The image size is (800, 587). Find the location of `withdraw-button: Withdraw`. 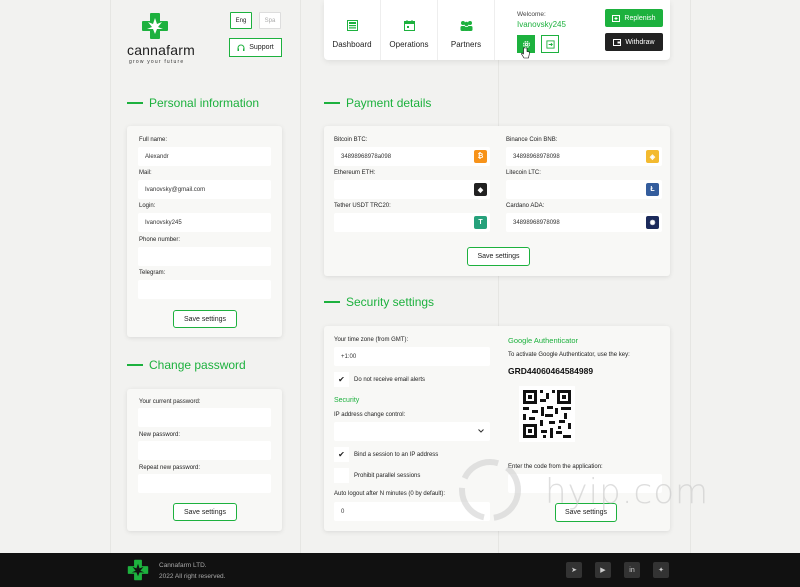

withdraw-button: Withdraw is located at coordinates (634, 42).